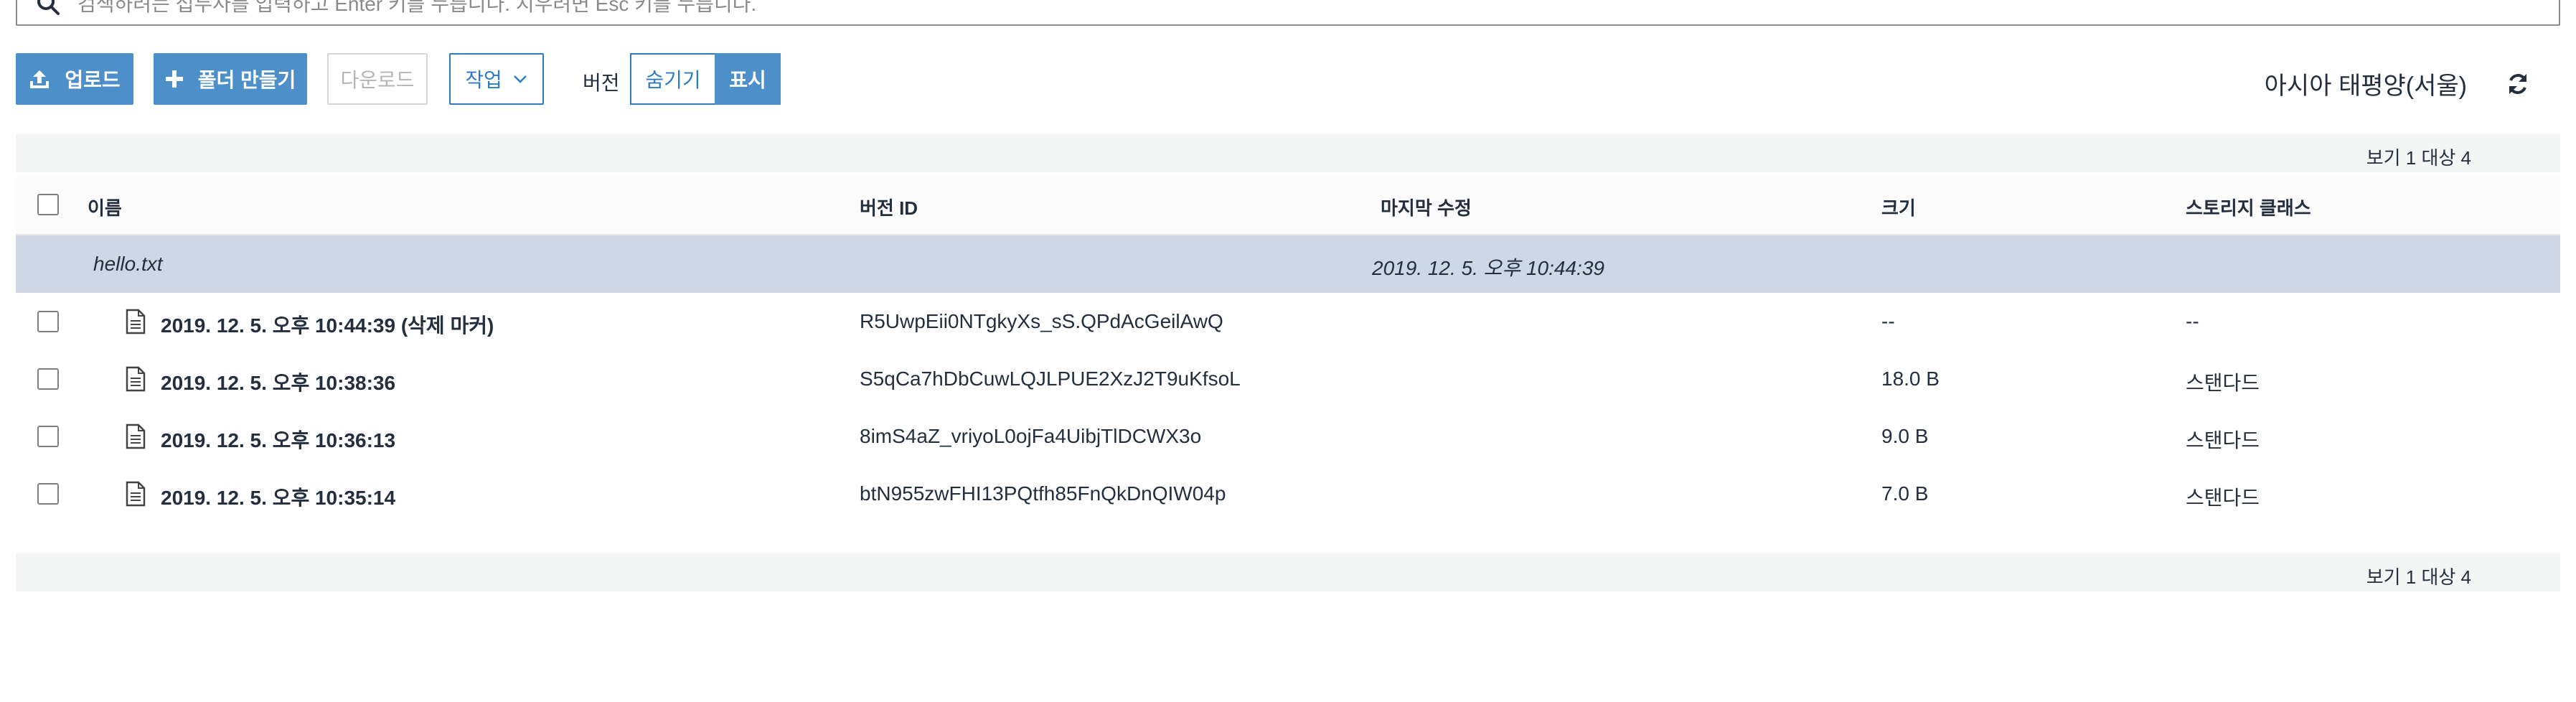 The image size is (2576, 702). What do you see at coordinates (105, 207) in the screenshot?
I see `column-name: 이름` at bounding box center [105, 207].